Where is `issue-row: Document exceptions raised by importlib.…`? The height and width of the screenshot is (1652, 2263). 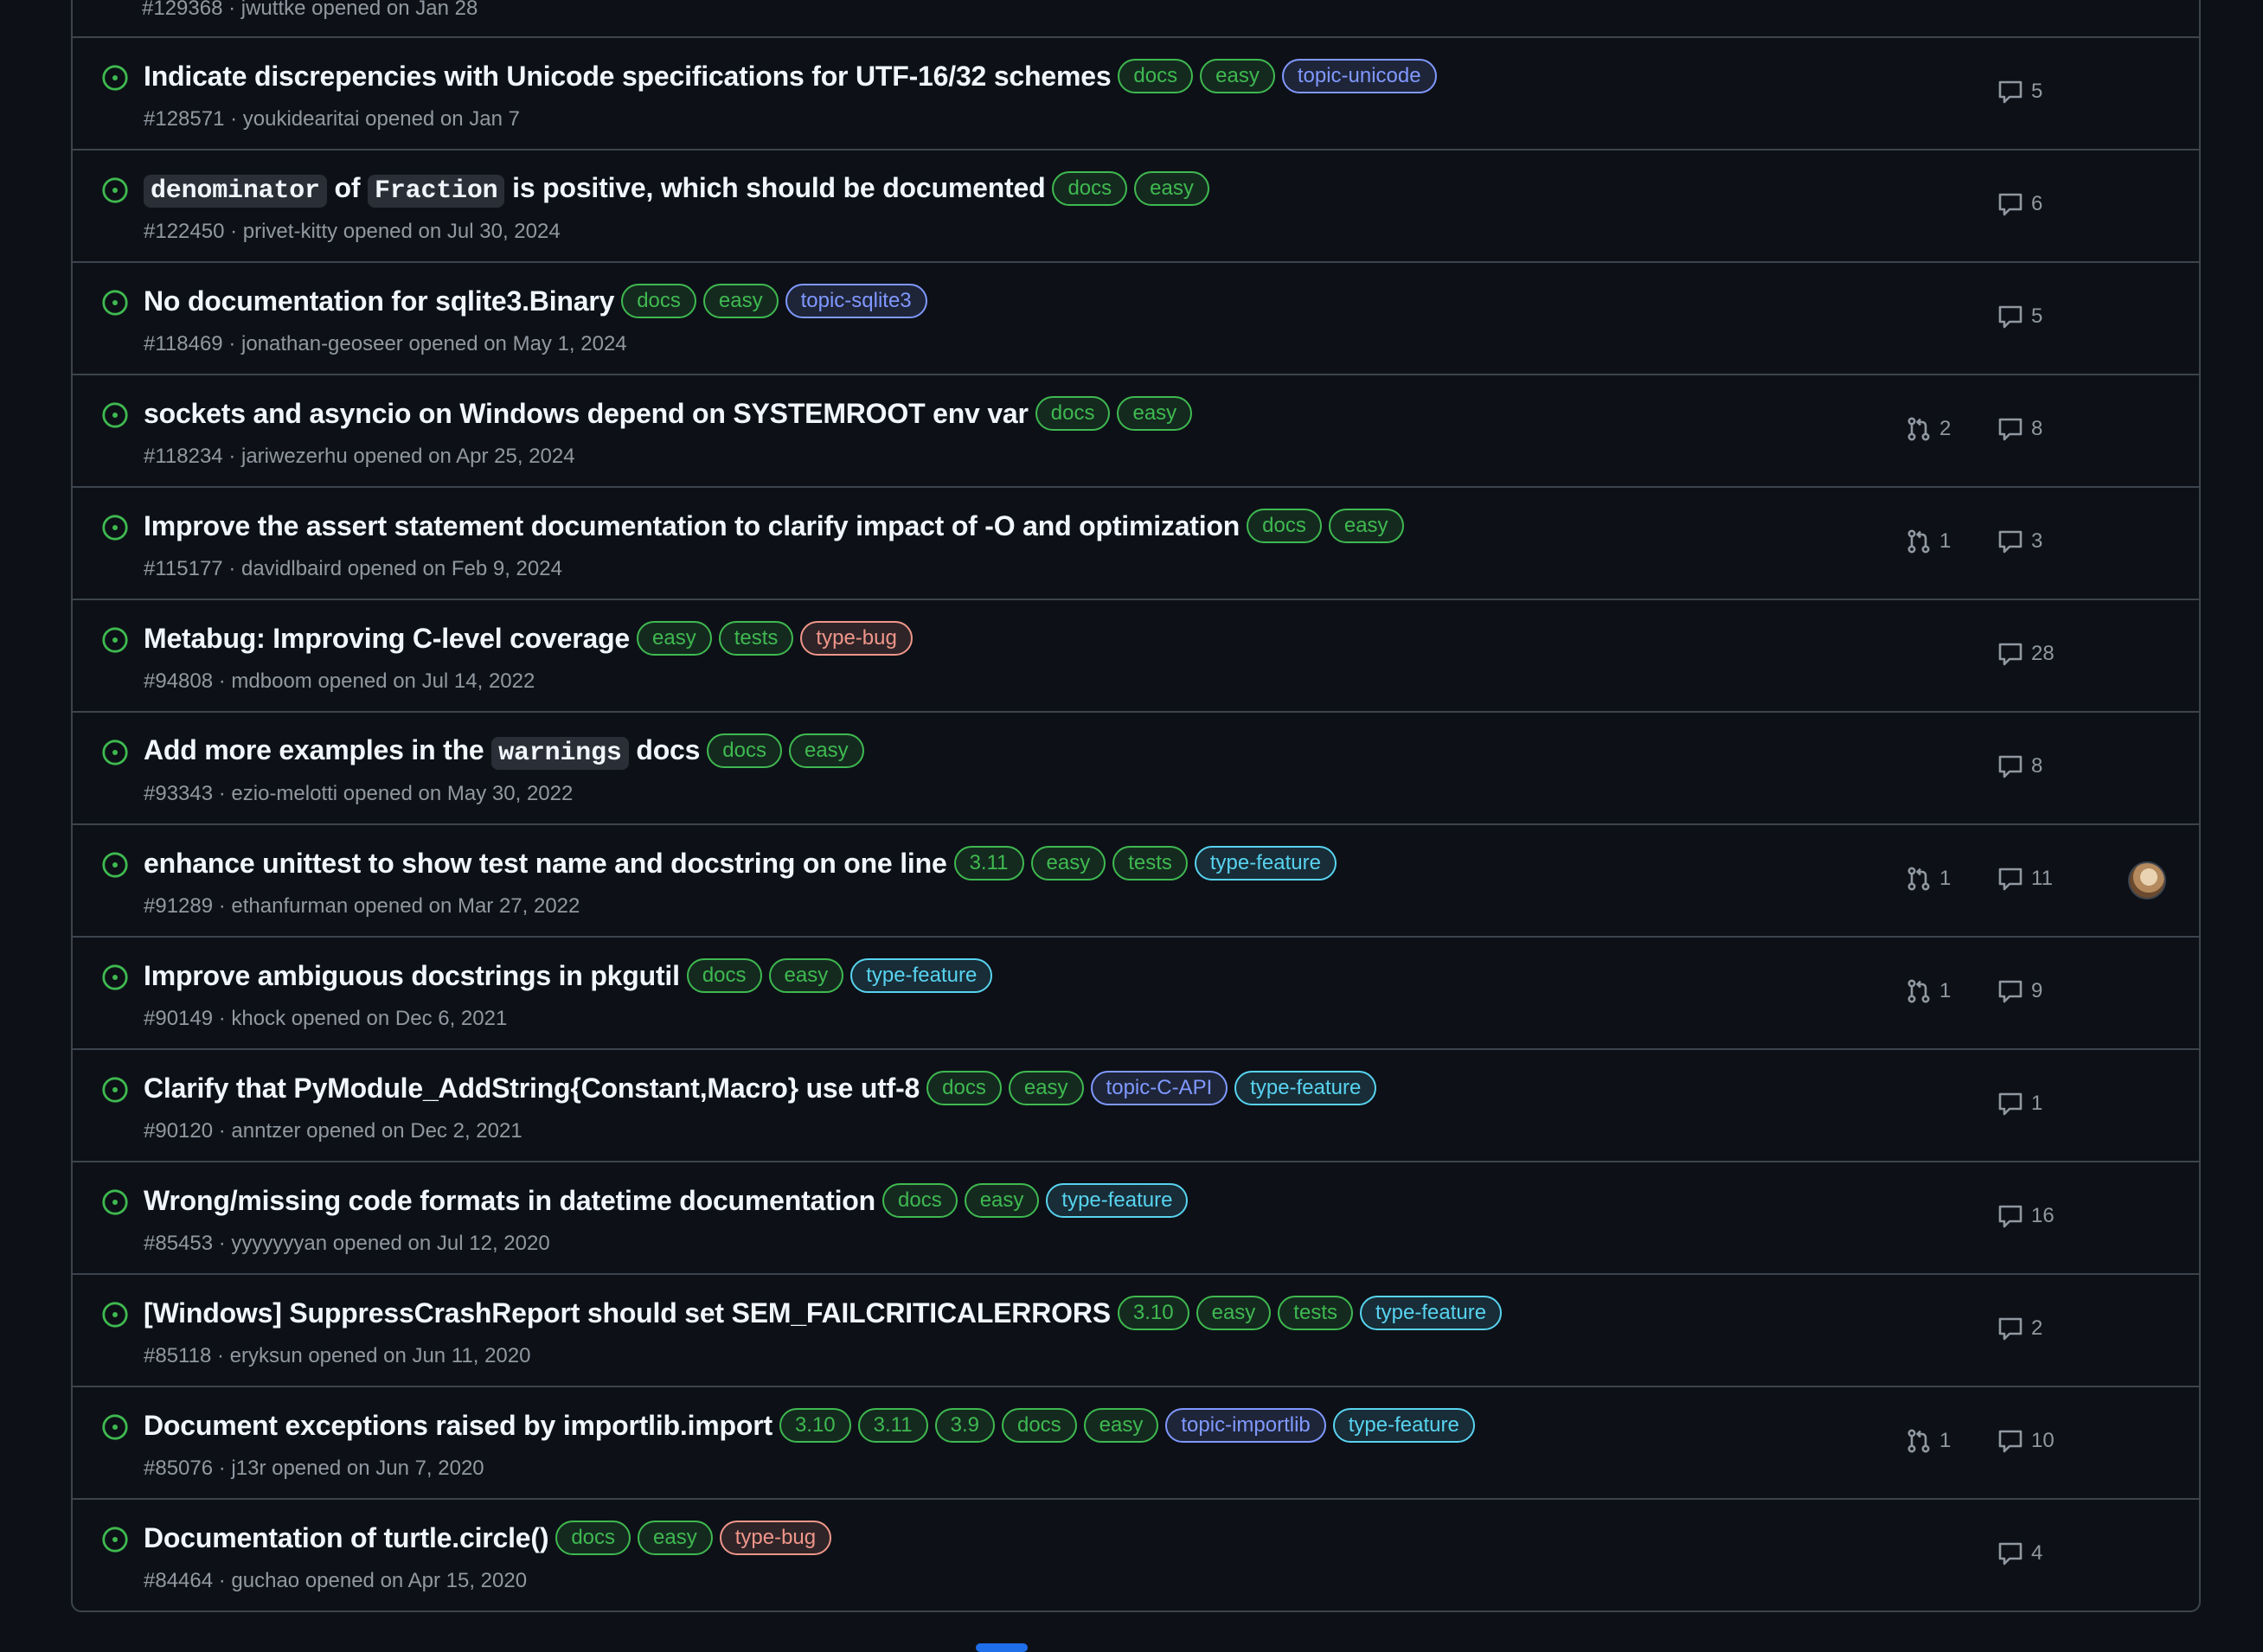
issue-row: Document exceptions raised by importlib.… is located at coordinates (1136, 1442).